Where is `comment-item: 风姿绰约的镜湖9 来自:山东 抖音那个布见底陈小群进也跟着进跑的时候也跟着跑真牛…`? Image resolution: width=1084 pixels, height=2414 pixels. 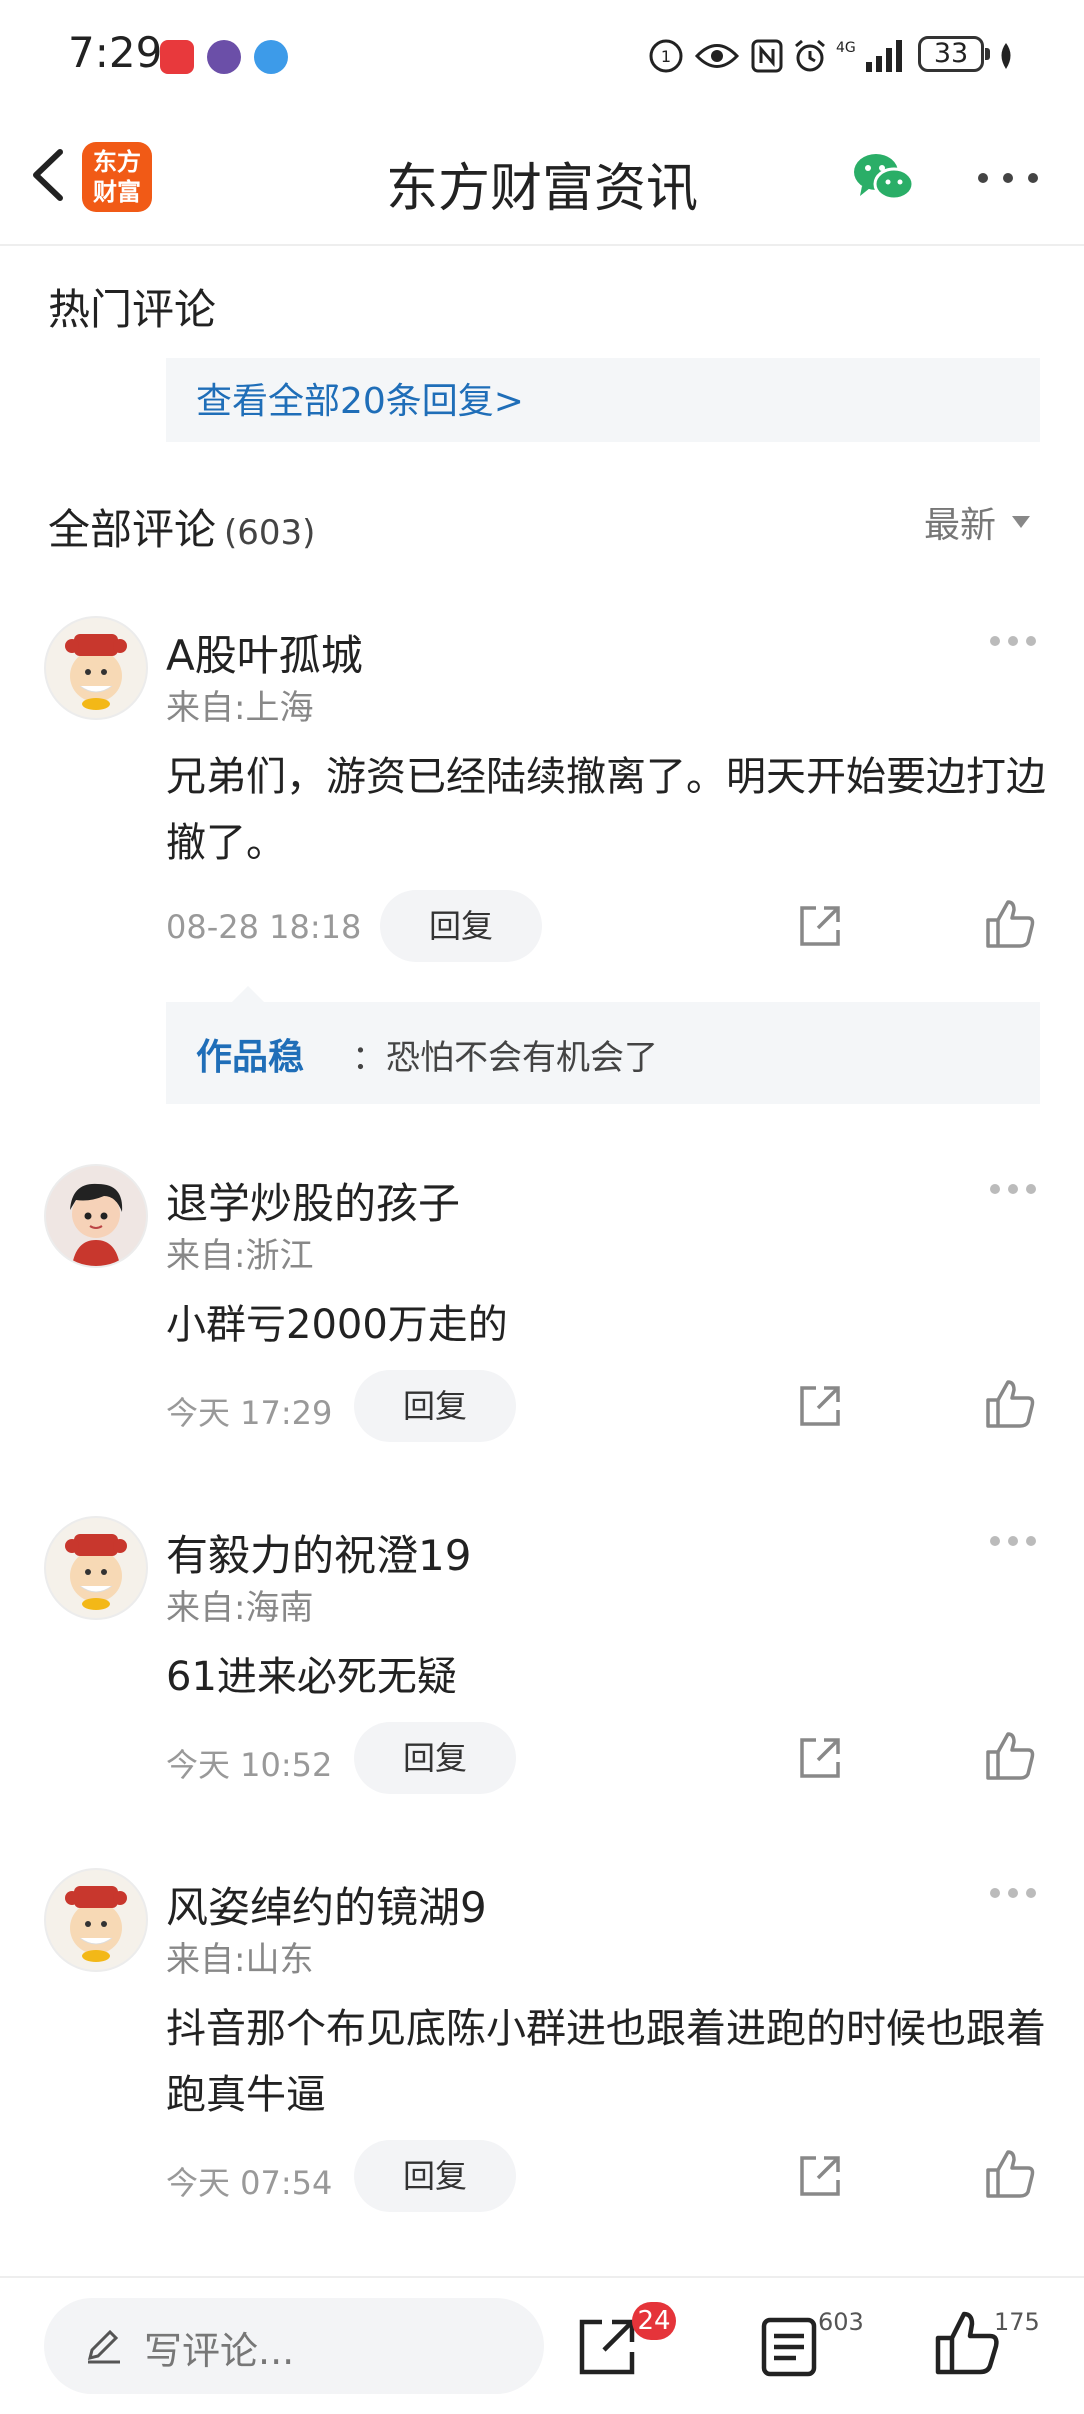
comment-item: 风姿绰约的镜湖9 来自:山东 抖音那个布见底陈小群进也跟着进跑的时候也跟着跑真牛… is located at coordinates (542, 2048).